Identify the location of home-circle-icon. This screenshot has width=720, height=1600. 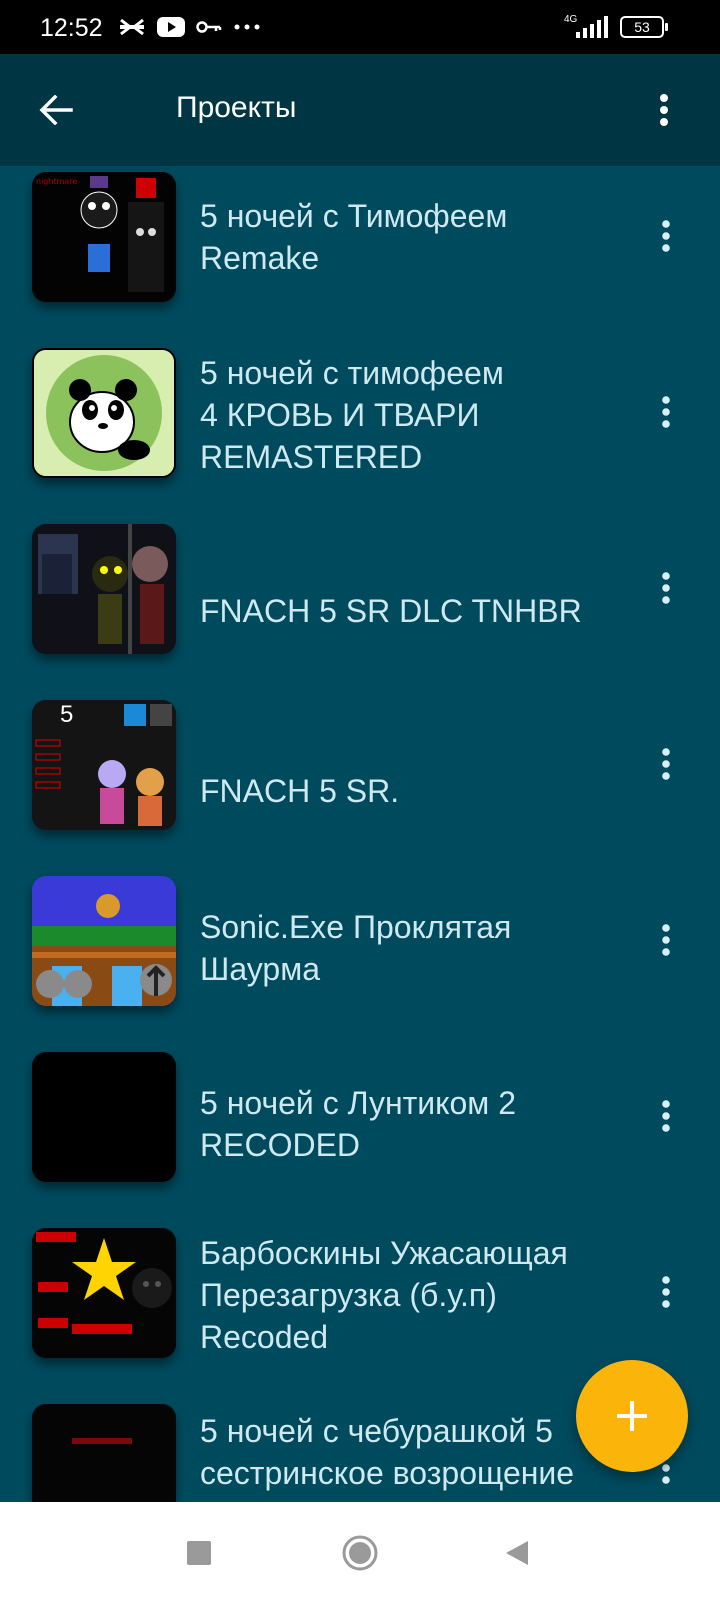
(360, 1553).